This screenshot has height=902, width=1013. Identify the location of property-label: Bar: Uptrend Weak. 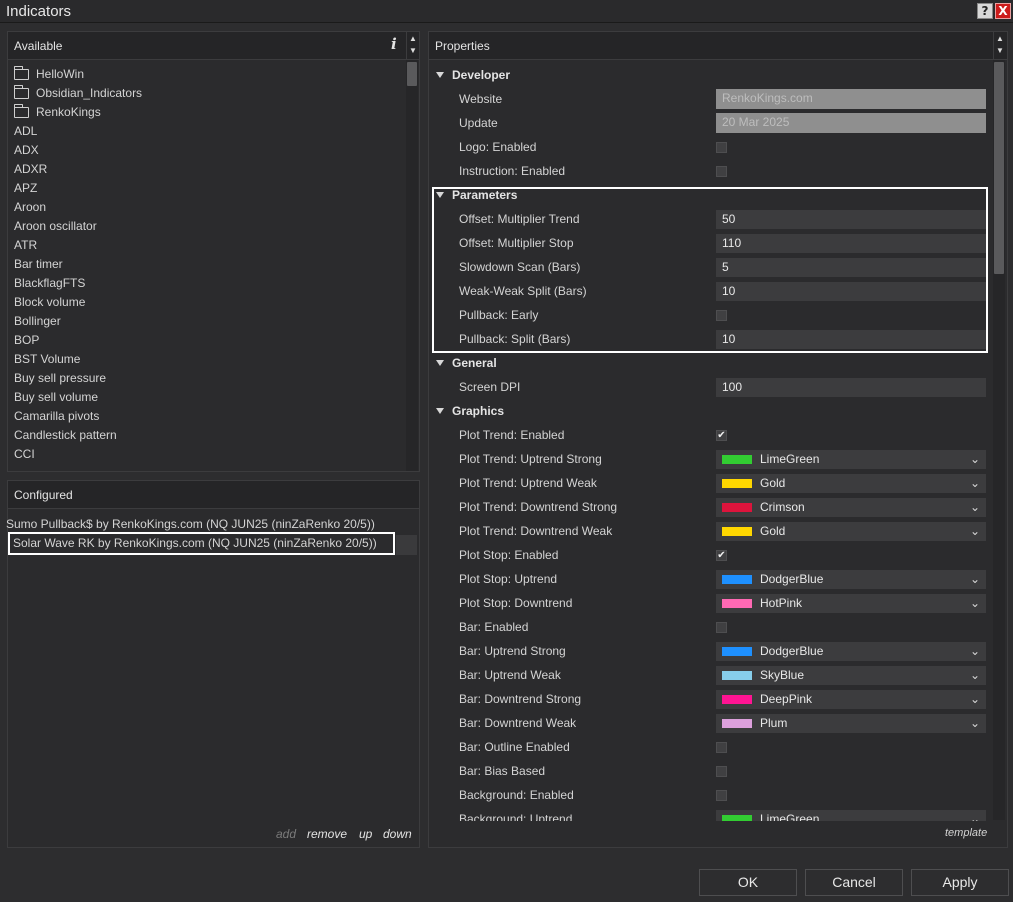
(510, 675).